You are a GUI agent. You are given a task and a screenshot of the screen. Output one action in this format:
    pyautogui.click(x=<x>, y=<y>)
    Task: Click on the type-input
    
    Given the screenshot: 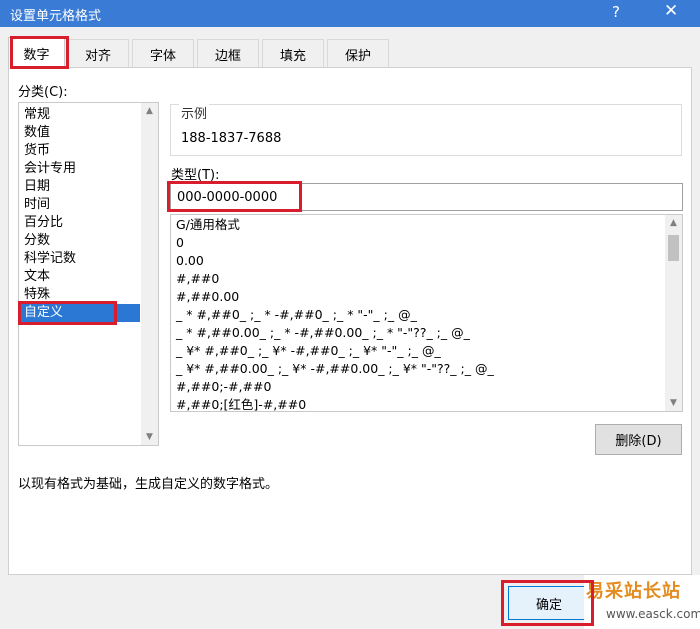 What is the action you would take?
    pyautogui.click(x=426, y=197)
    